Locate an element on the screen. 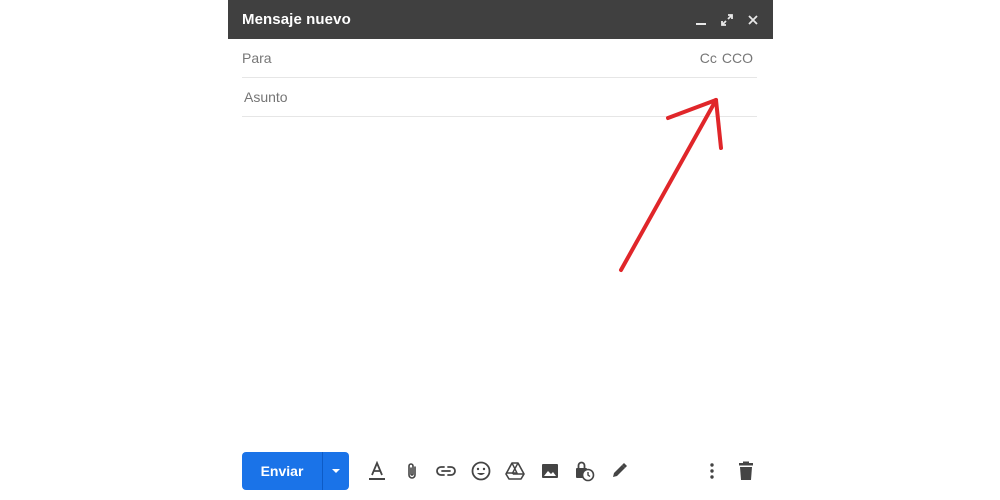  dropdown-arrow-icon is located at coordinates (336, 471).